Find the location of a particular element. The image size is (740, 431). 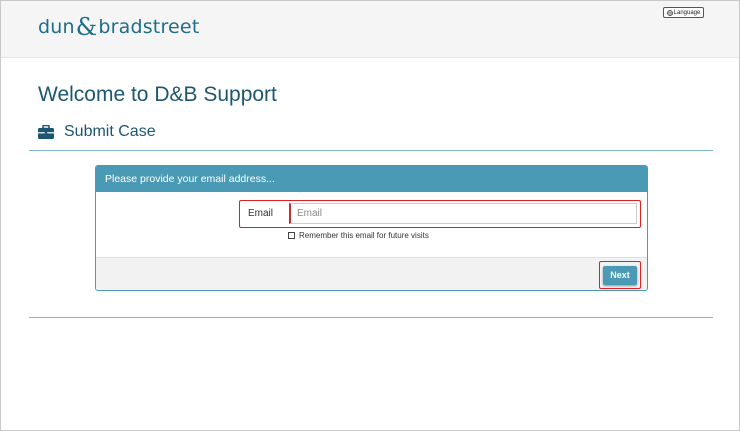

language-label: Language is located at coordinates (687, 12).